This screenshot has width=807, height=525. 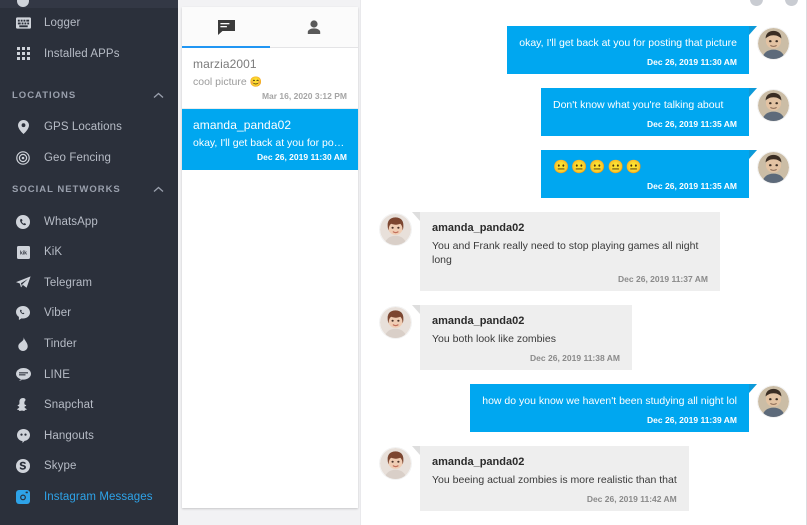 I want to click on sidebar-item-gps-locations: GPS Locations, so click(x=89, y=127).